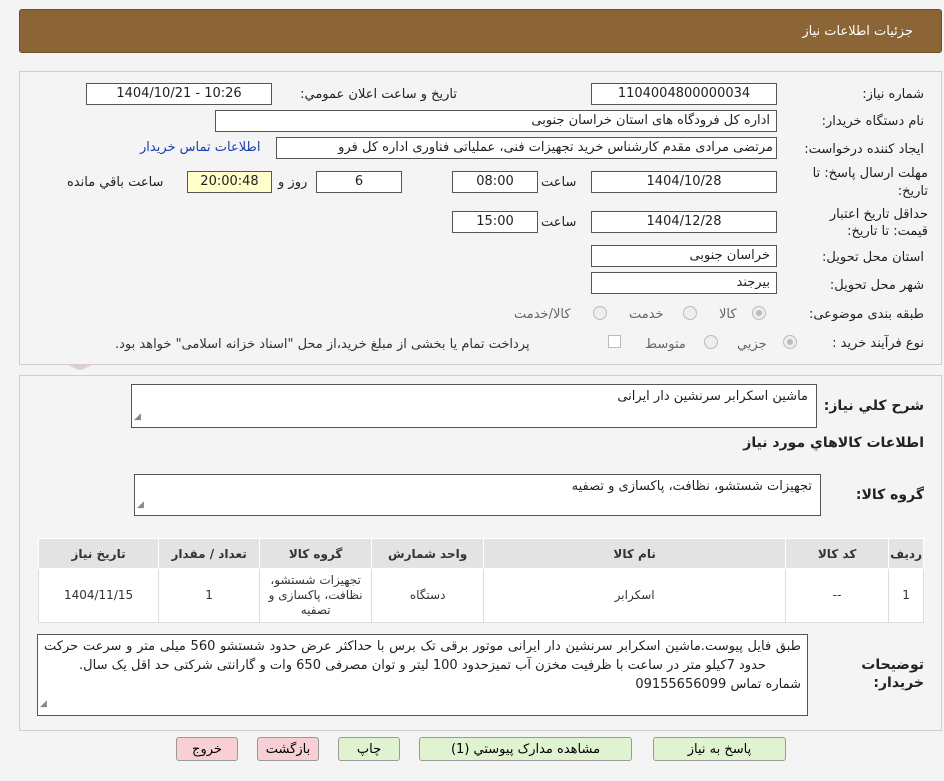 The height and width of the screenshot is (781, 944). What do you see at coordinates (864, 149) in the screenshot?
I see `creator-label: ایجاد کننده درخواست:` at bounding box center [864, 149].